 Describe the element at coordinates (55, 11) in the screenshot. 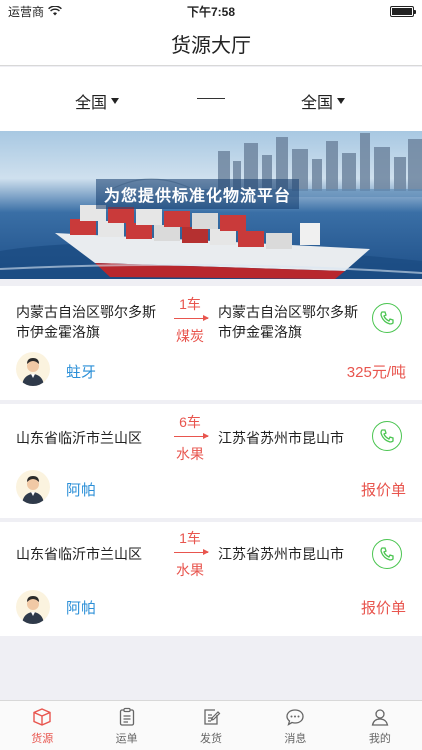

I see `wifi-icon` at that location.